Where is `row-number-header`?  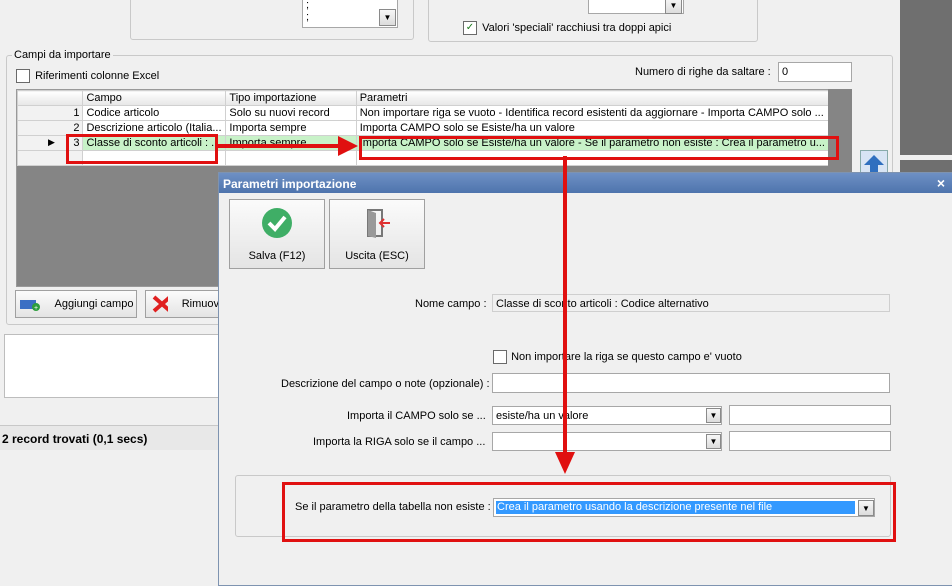 row-number-header is located at coordinates (50, 98).